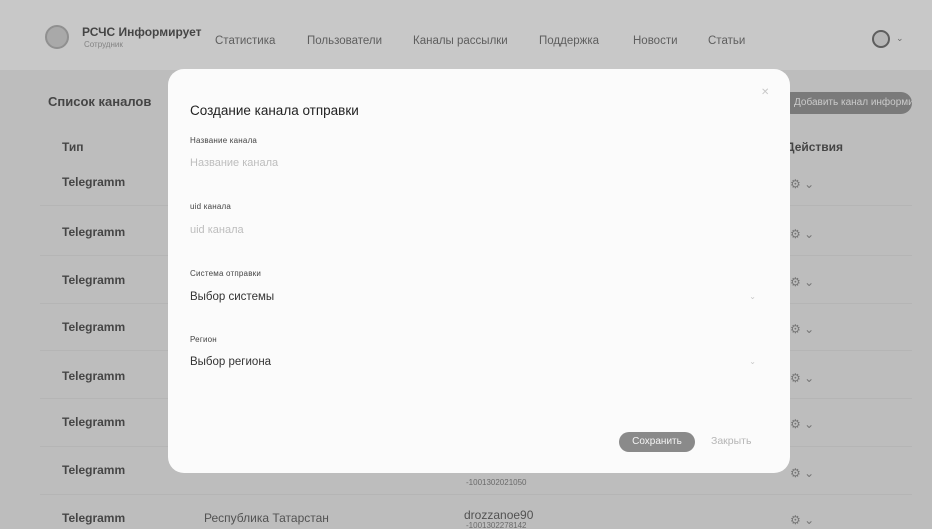 This screenshot has height=529, width=932. Describe the element at coordinates (477, 163) in the screenshot. I see `channel-name-input` at that location.